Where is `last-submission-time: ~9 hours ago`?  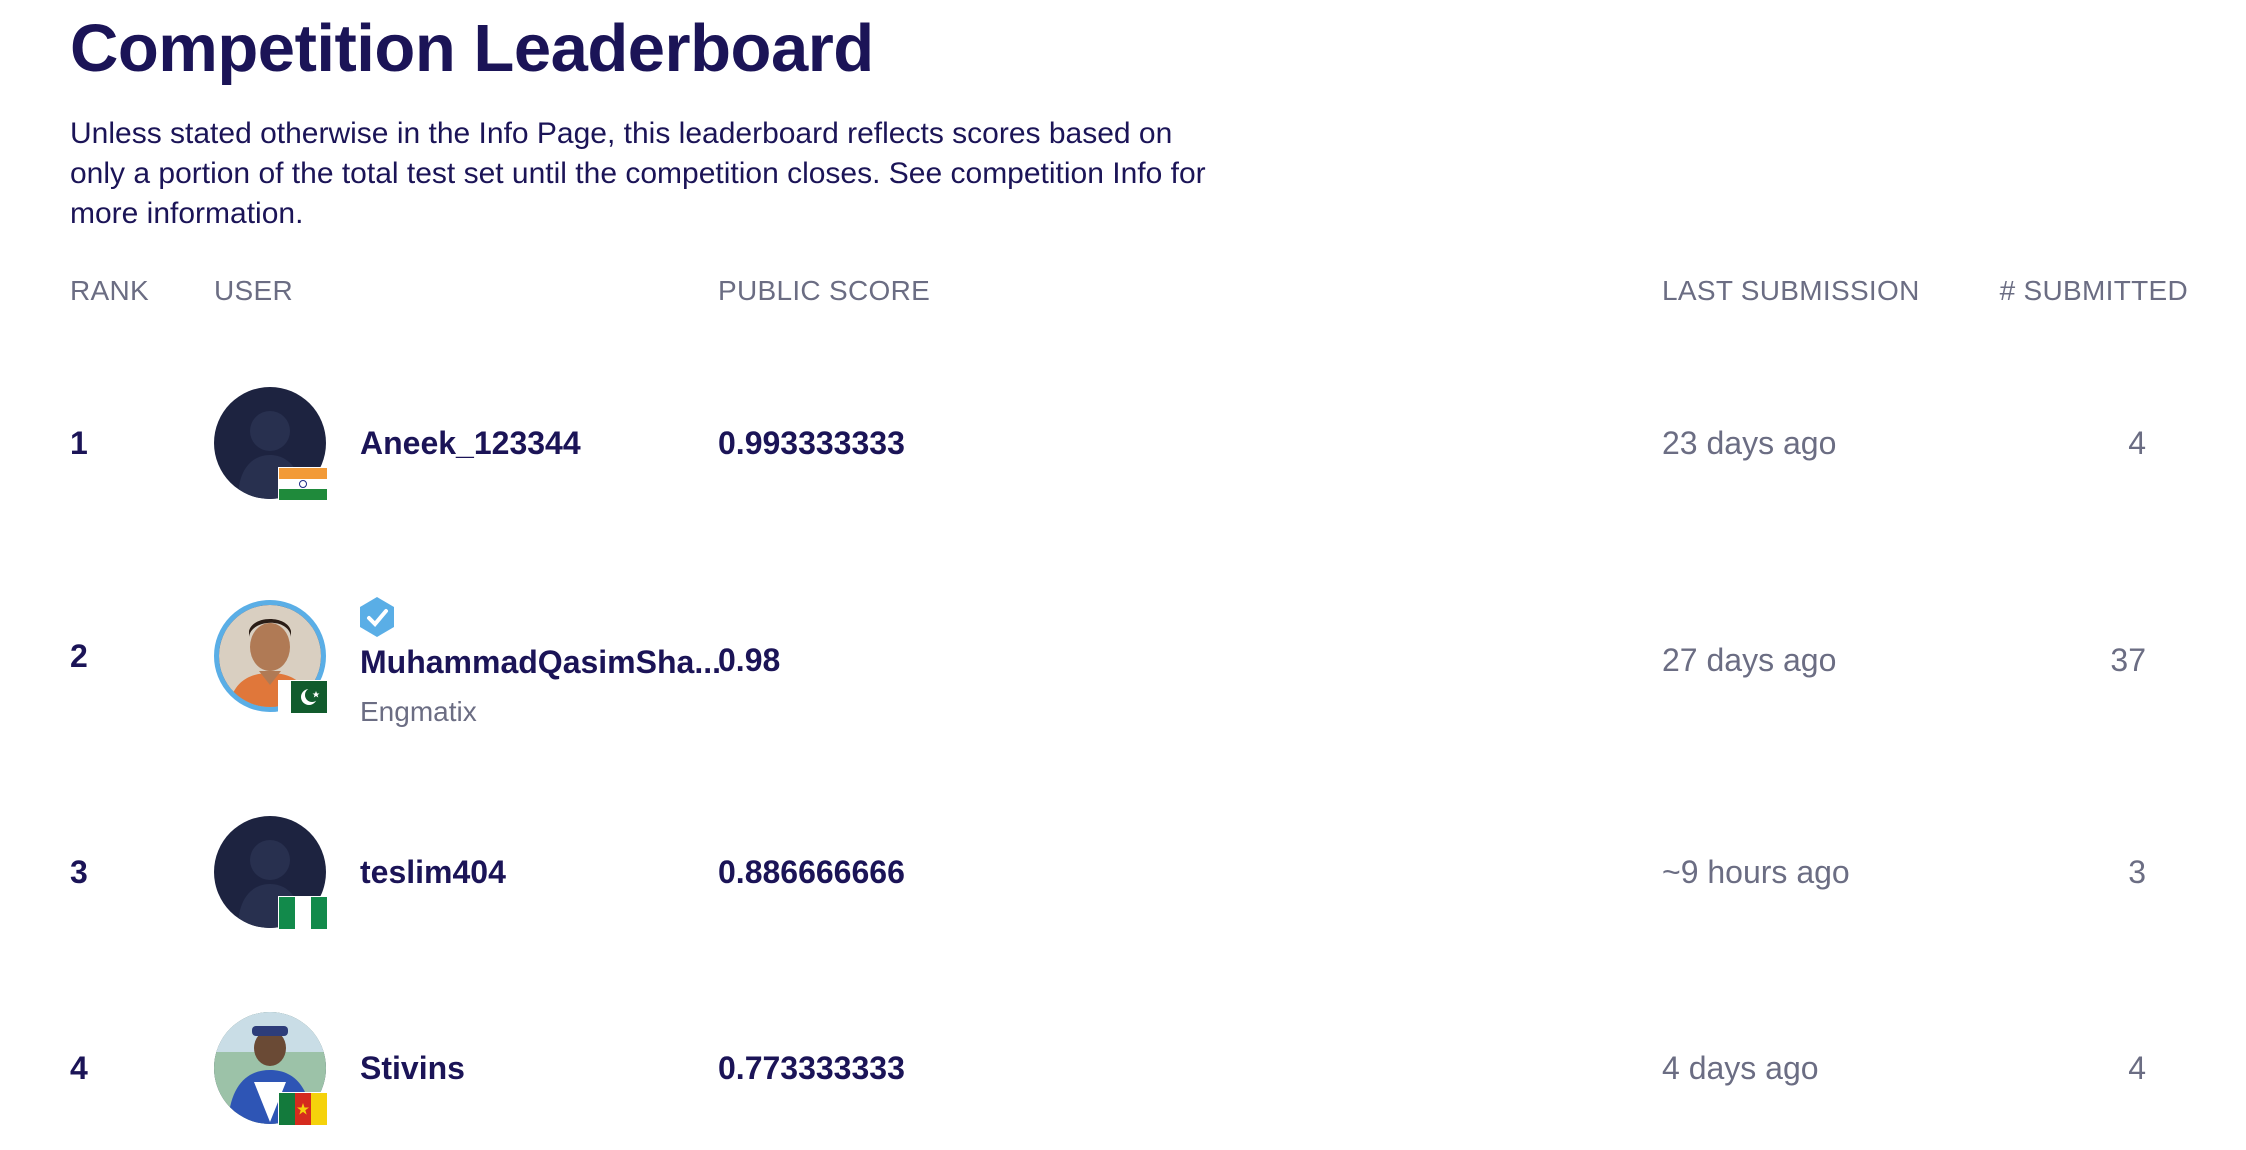 last-submission-time: ~9 hours ago is located at coordinates (1756, 872).